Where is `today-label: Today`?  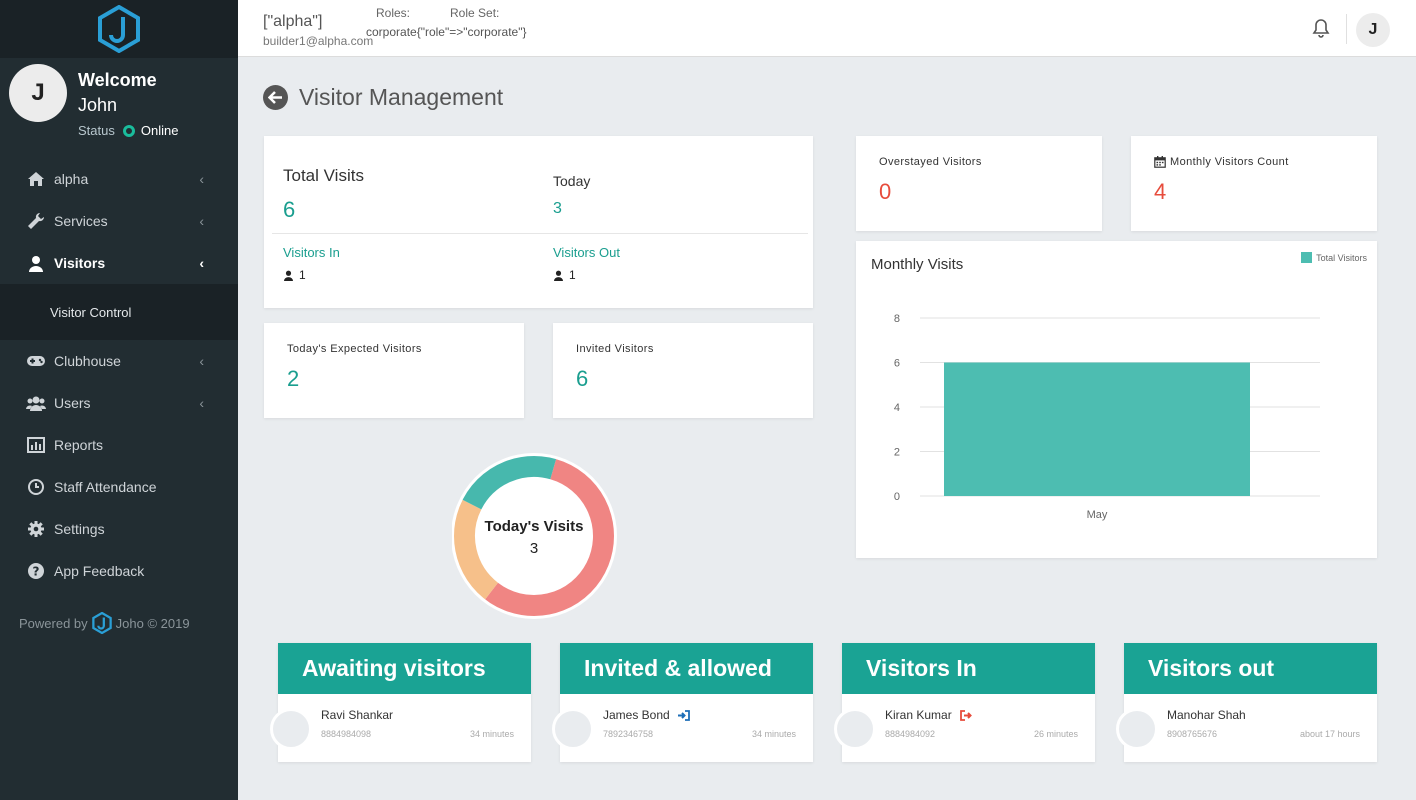 today-label: Today is located at coordinates (572, 181).